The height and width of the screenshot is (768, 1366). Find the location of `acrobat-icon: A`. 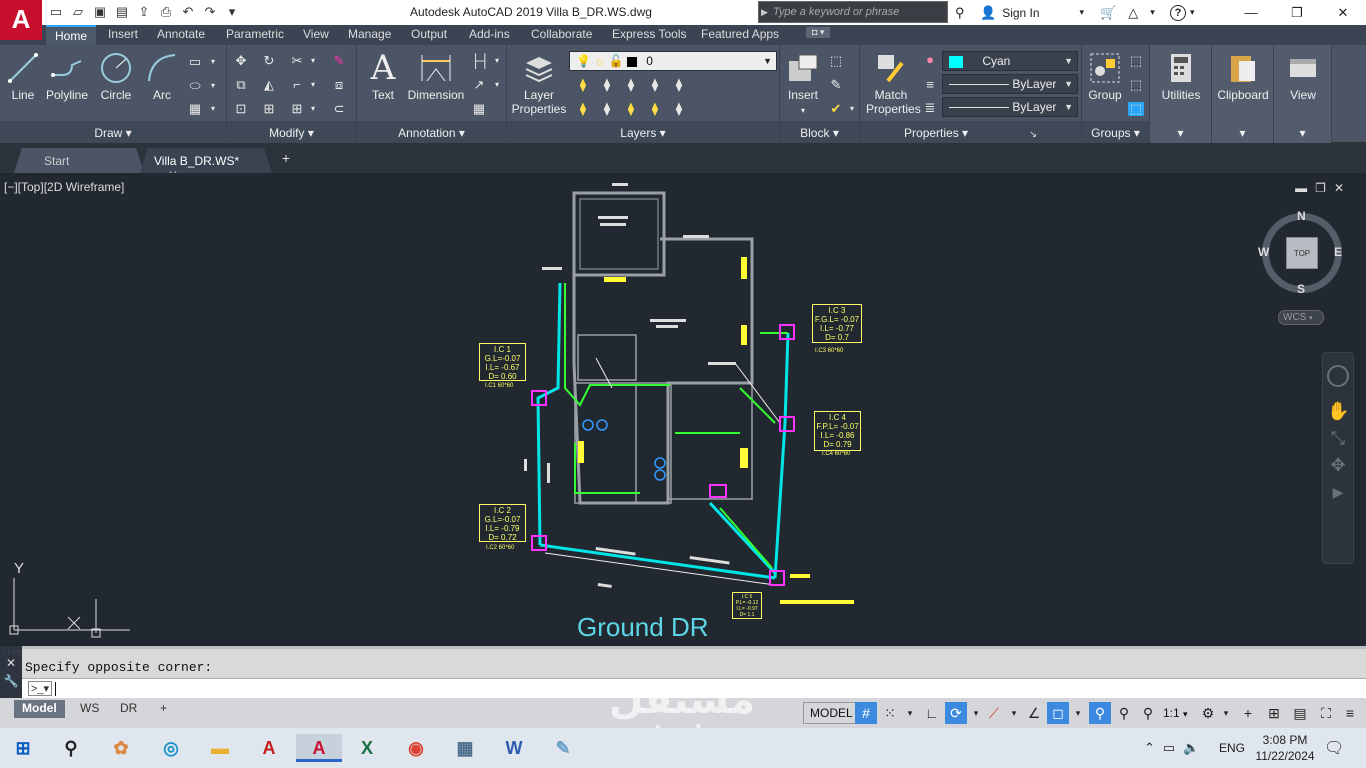

acrobat-icon: A is located at coordinates (269, 748).